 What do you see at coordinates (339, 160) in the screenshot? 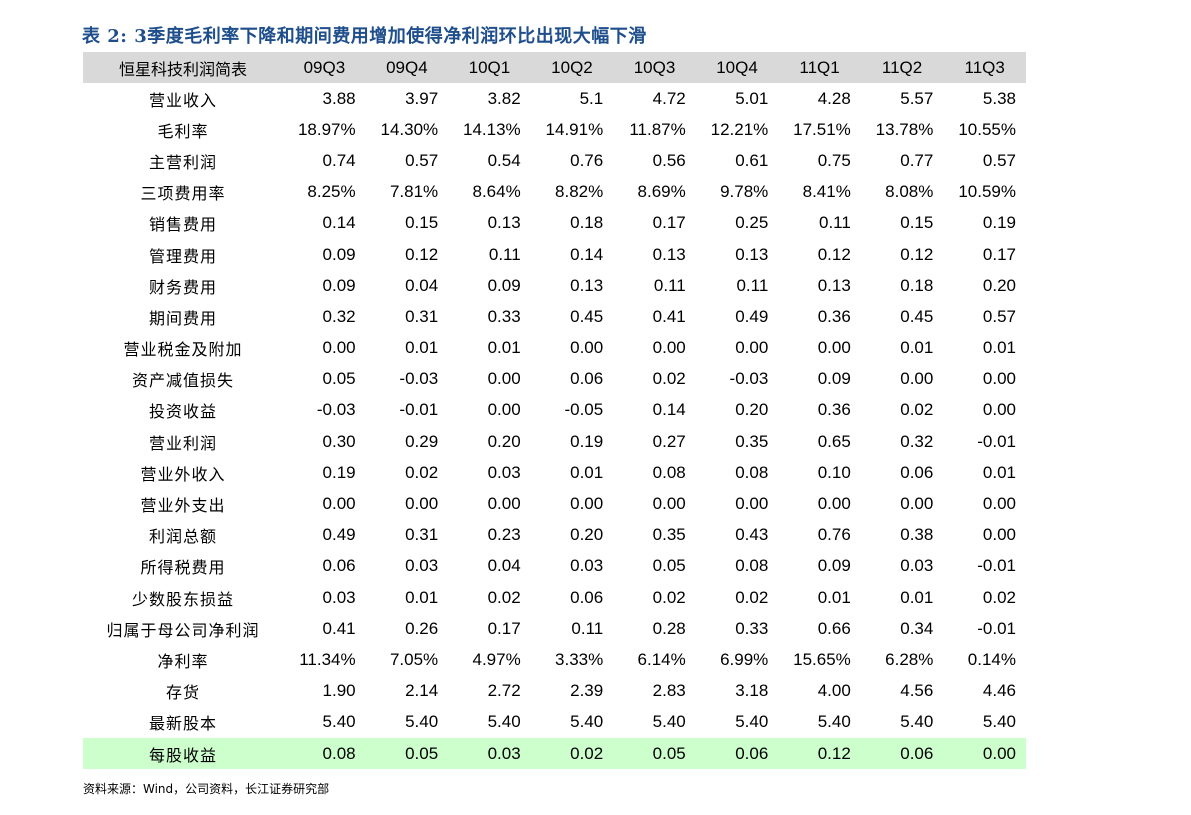
I see `table-cell: 0.74` at bounding box center [339, 160].